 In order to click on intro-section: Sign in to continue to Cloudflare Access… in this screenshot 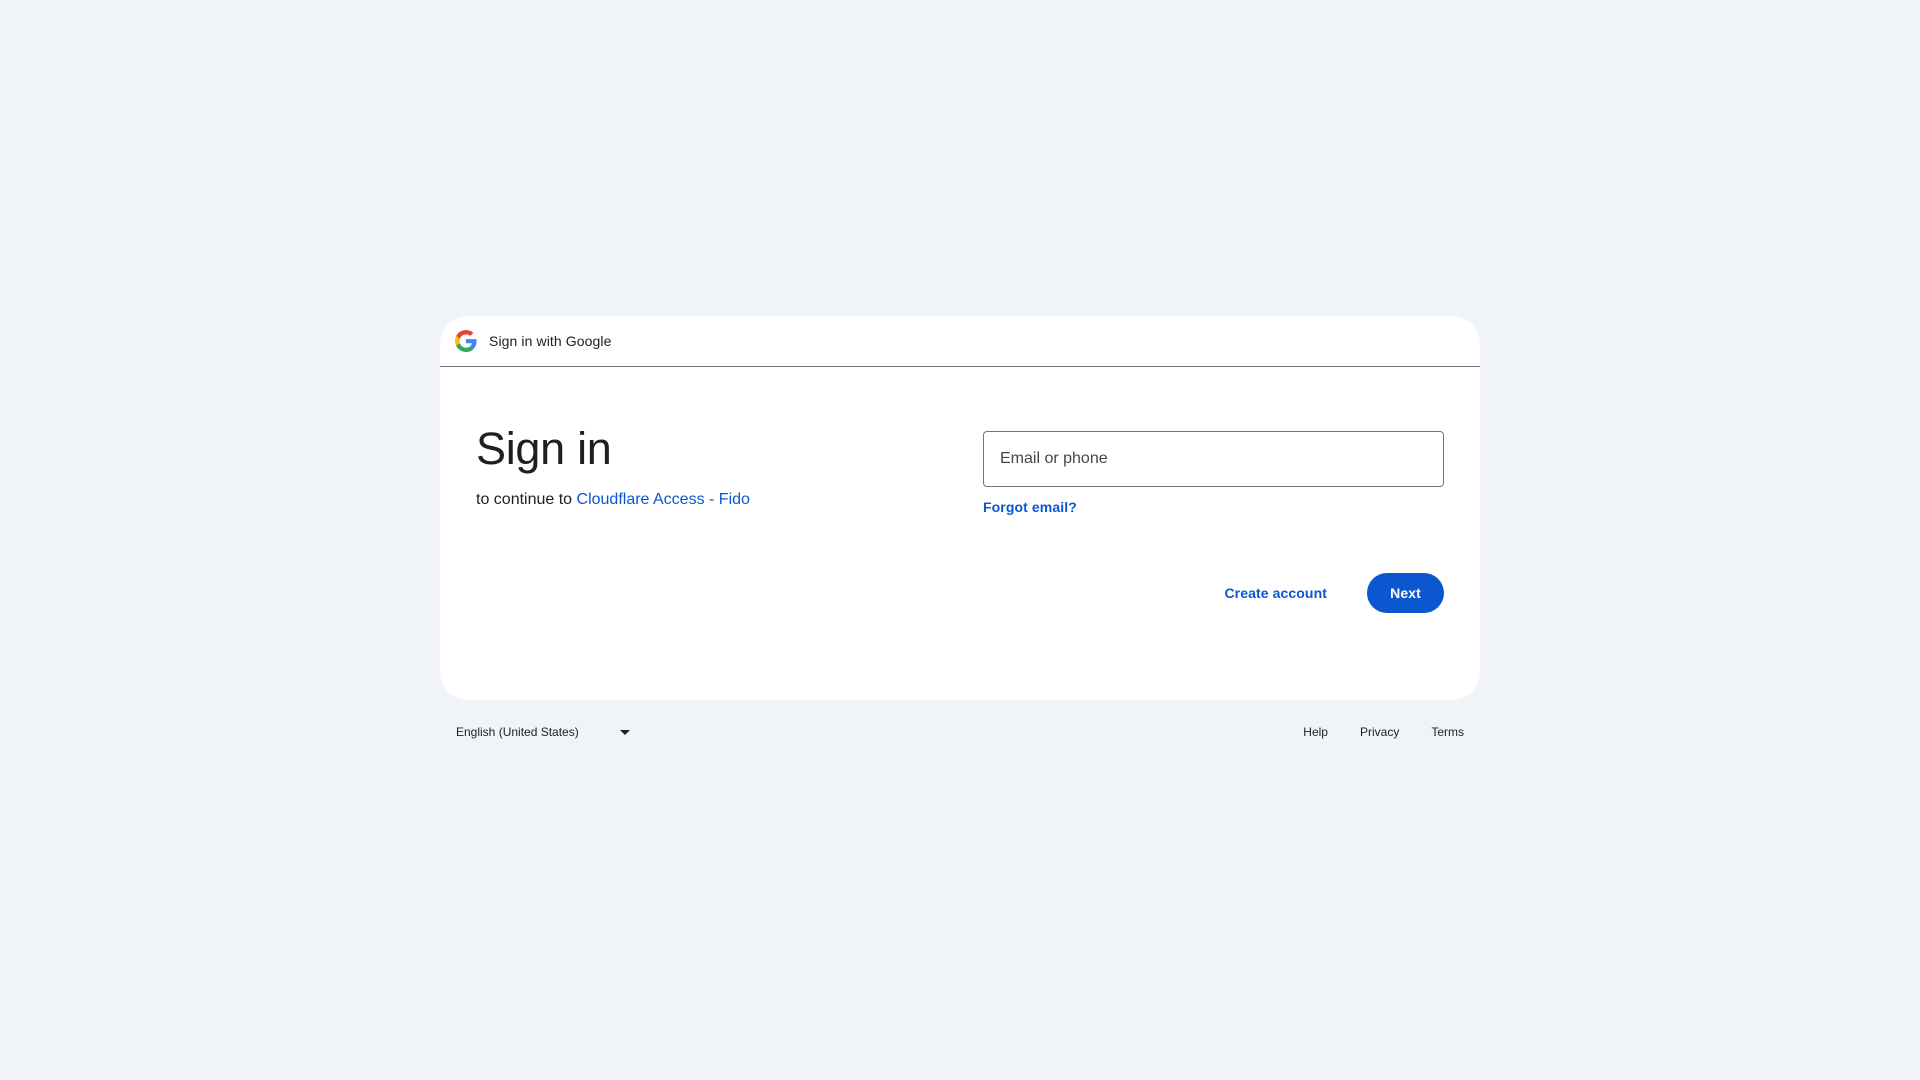, I will do `click(613, 467)`.